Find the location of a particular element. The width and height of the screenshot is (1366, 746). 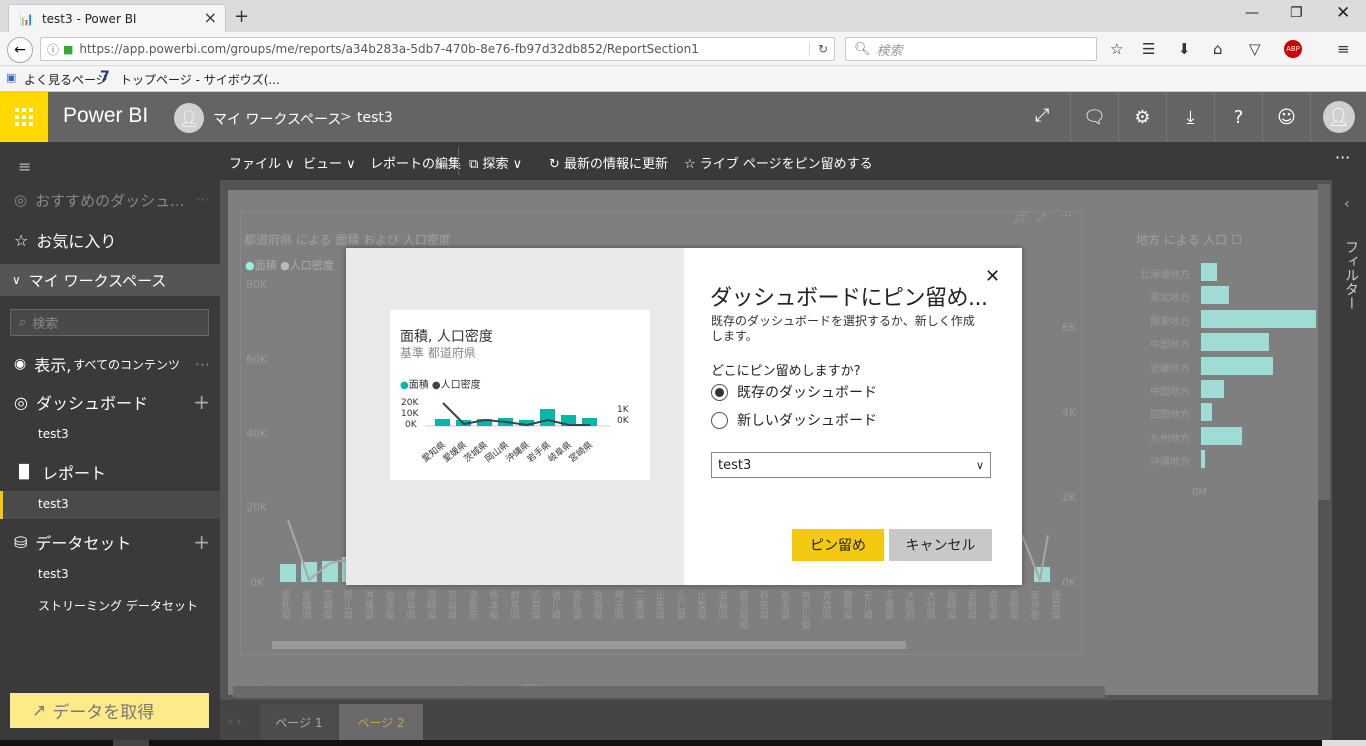

pocket-icon: ▽ is located at coordinates (1255, 49).